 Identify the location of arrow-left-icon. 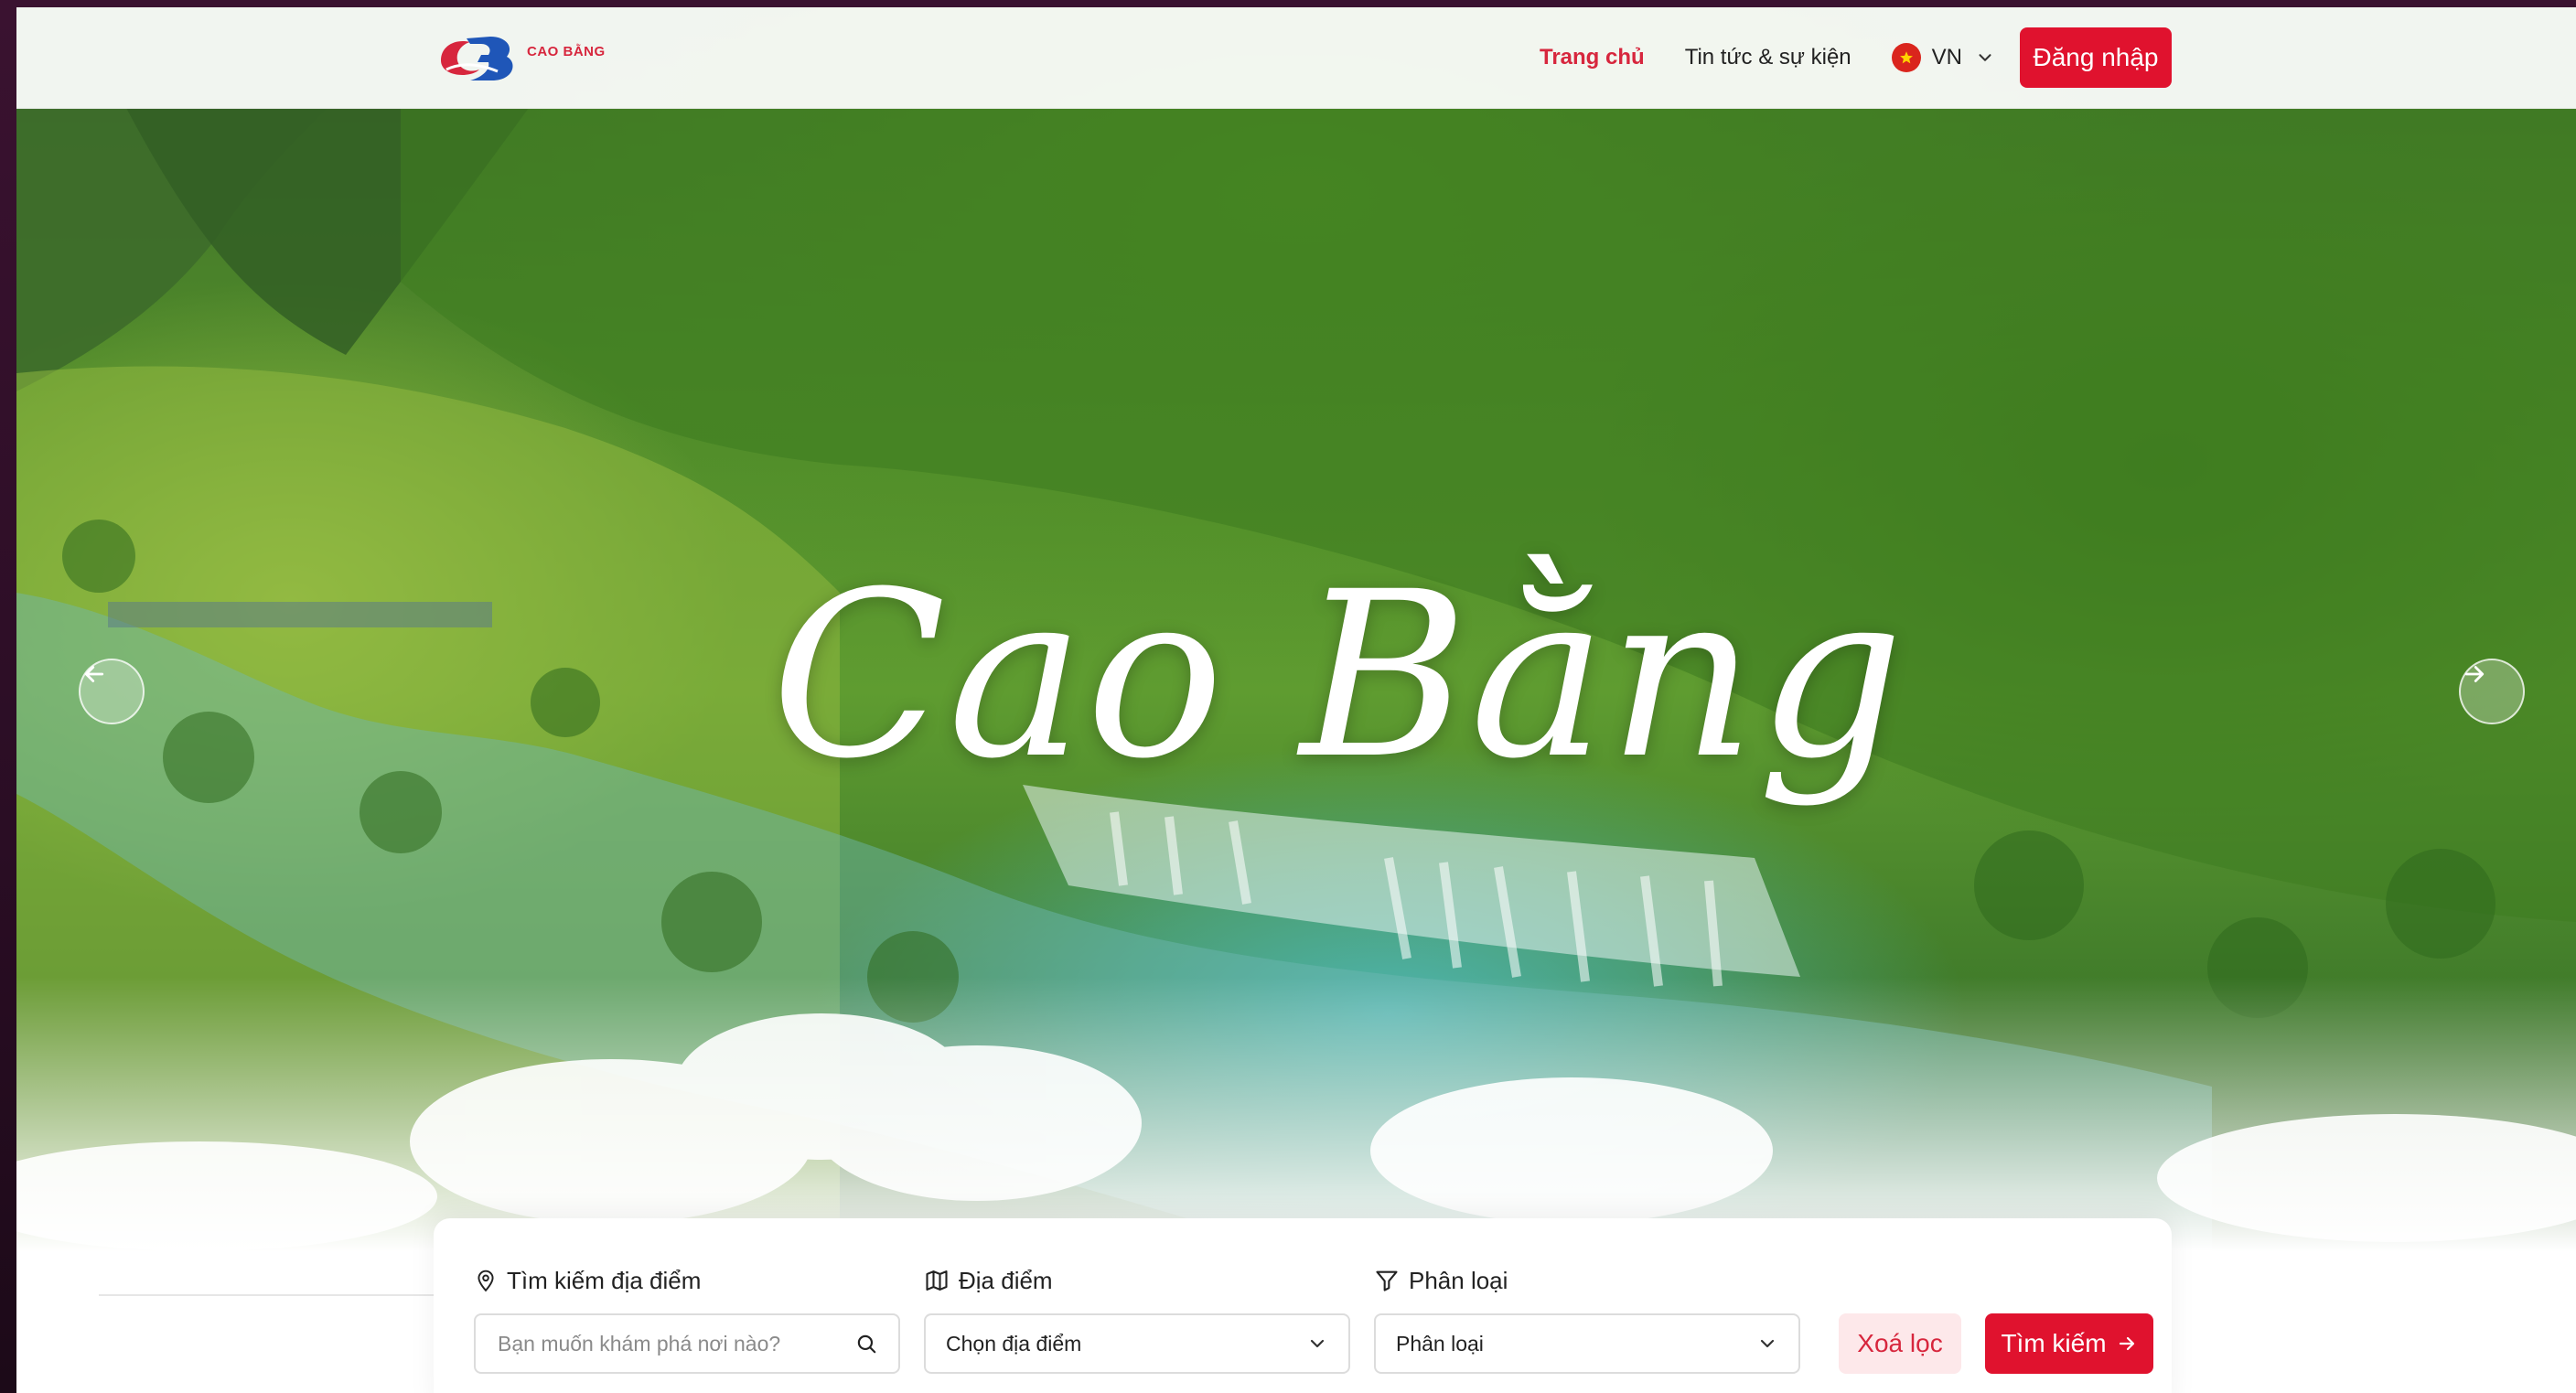
(94, 674).